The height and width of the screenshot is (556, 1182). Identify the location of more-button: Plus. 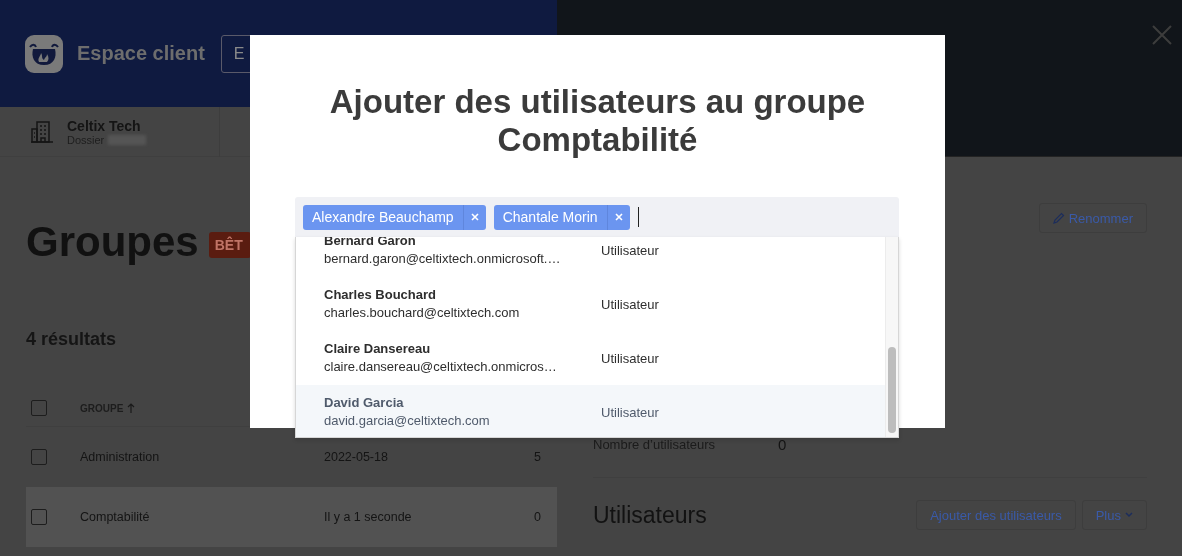
(1114, 515).